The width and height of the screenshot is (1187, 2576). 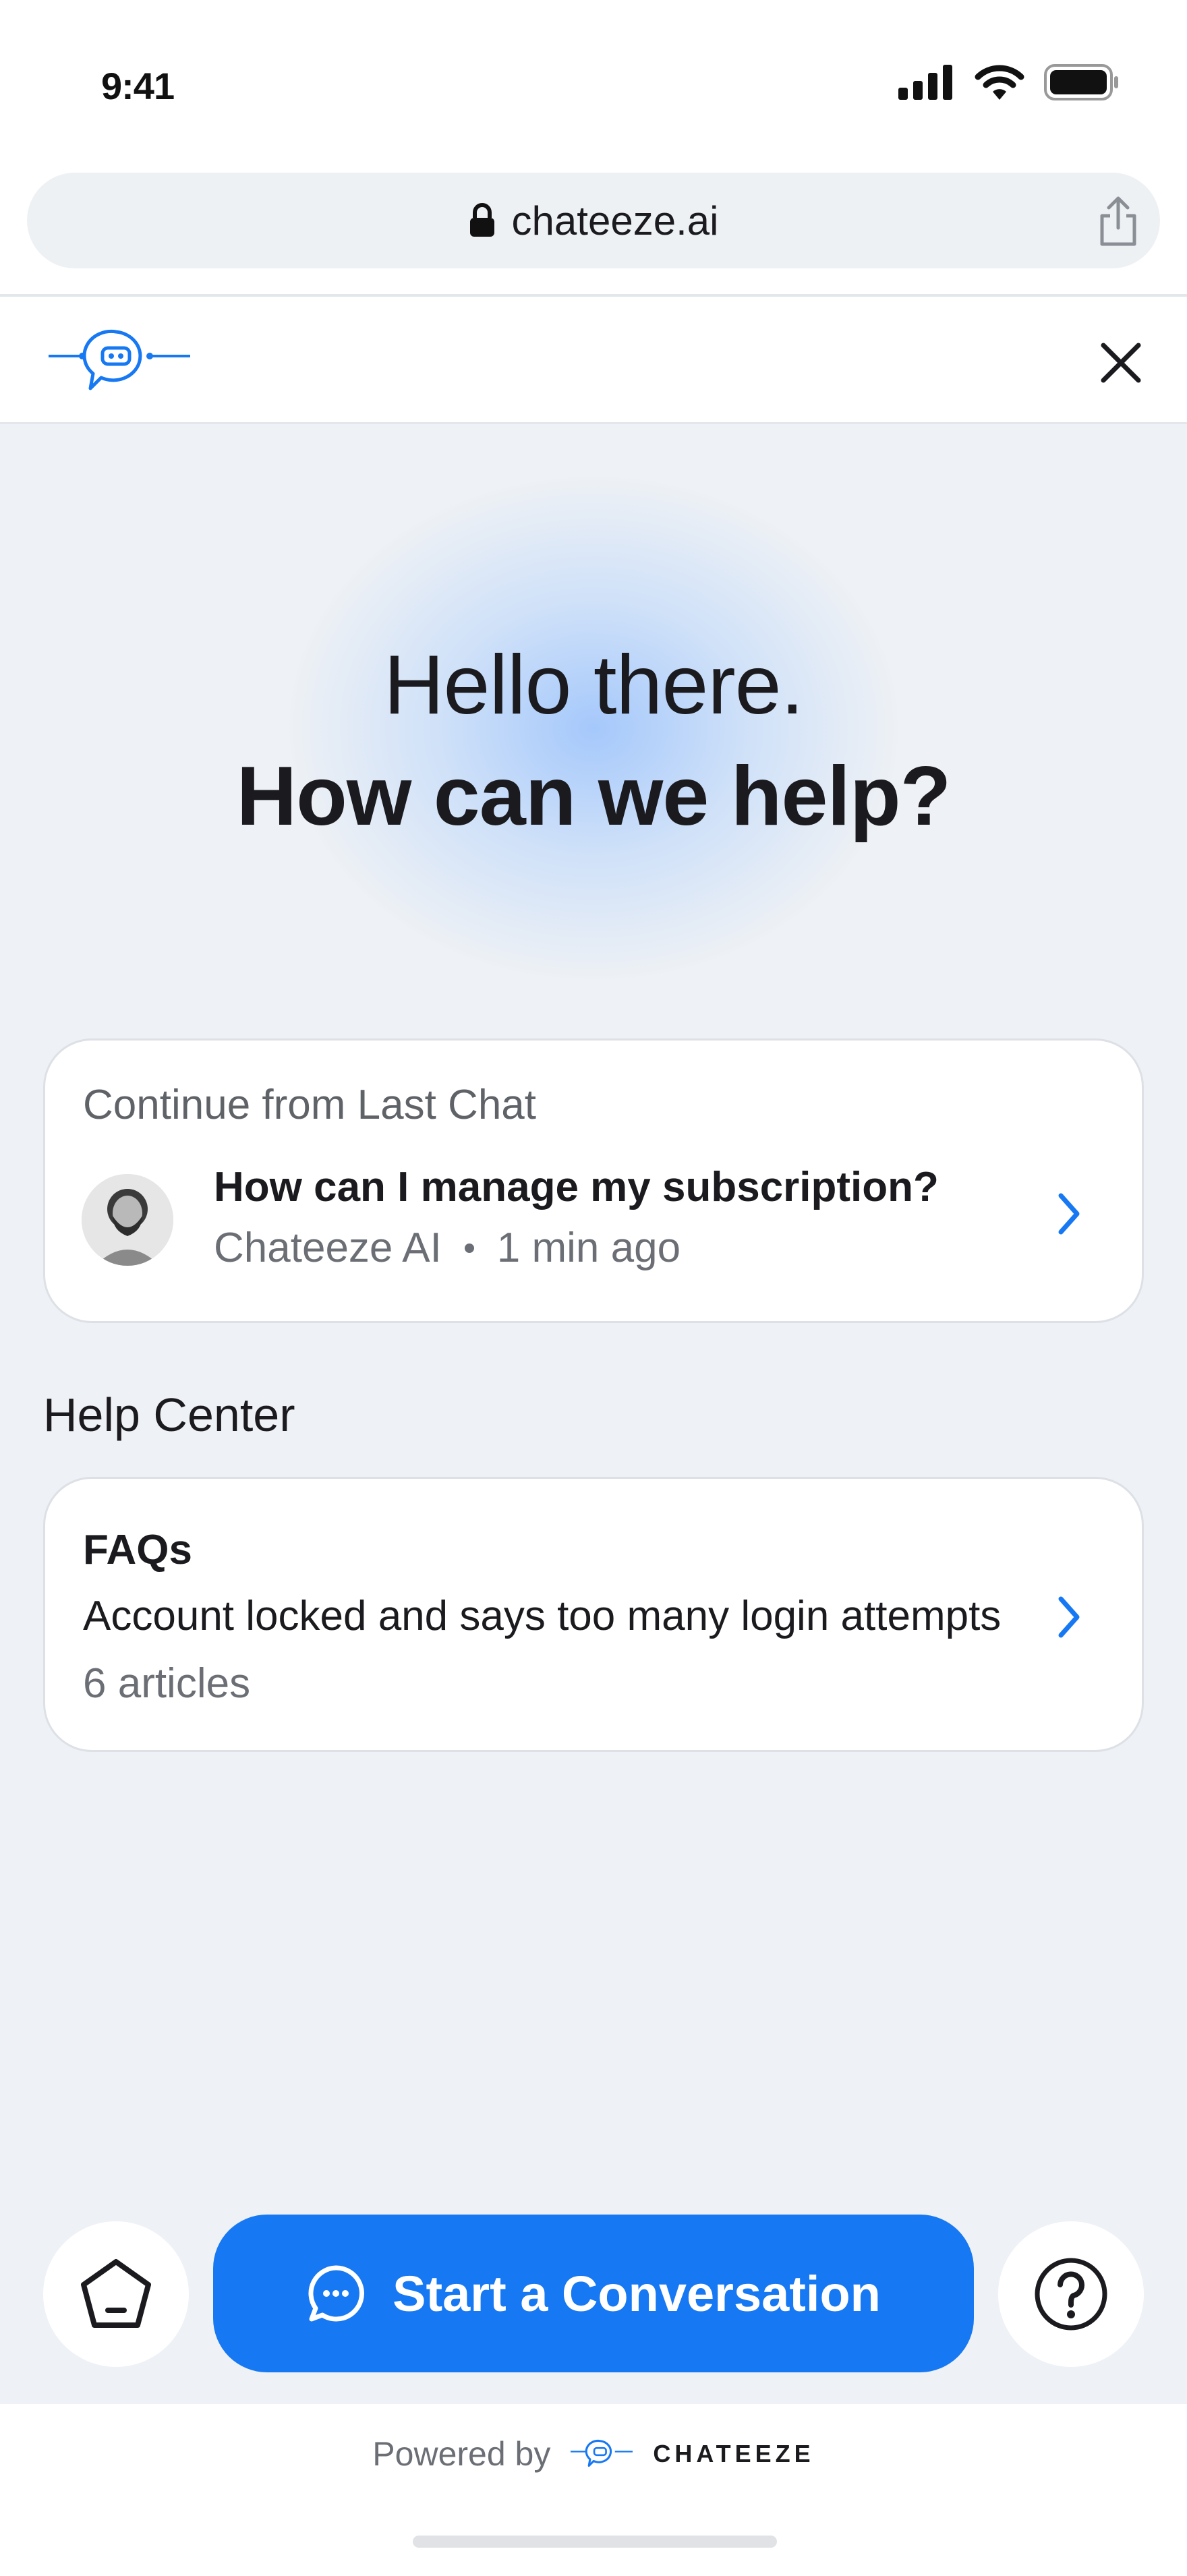 I want to click on help-button, so click(x=1071, y=2294).